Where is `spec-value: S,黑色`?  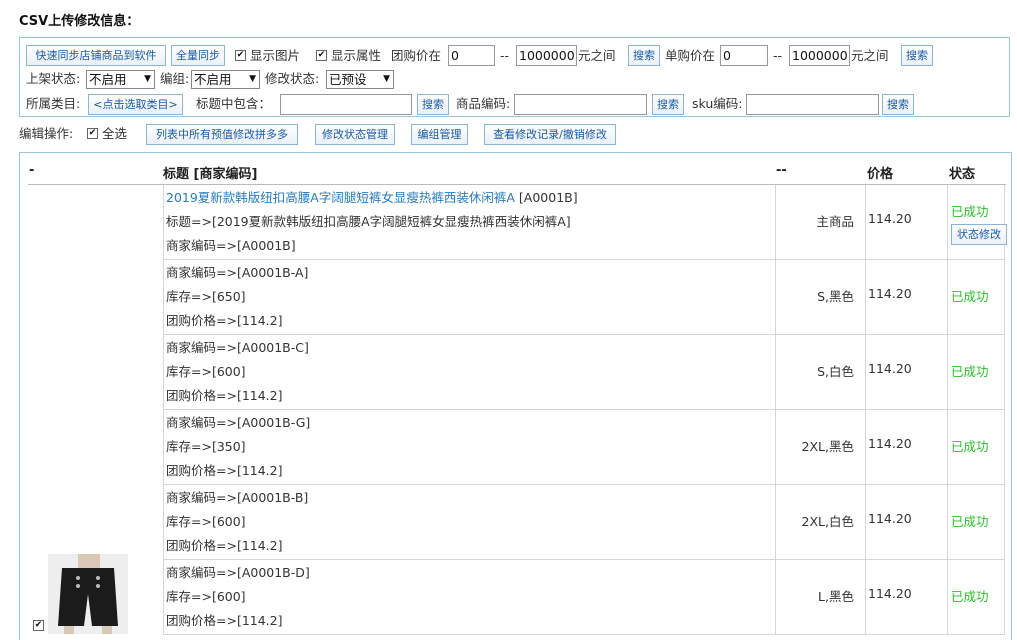 spec-value: S,黑色 is located at coordinates (835, 296).